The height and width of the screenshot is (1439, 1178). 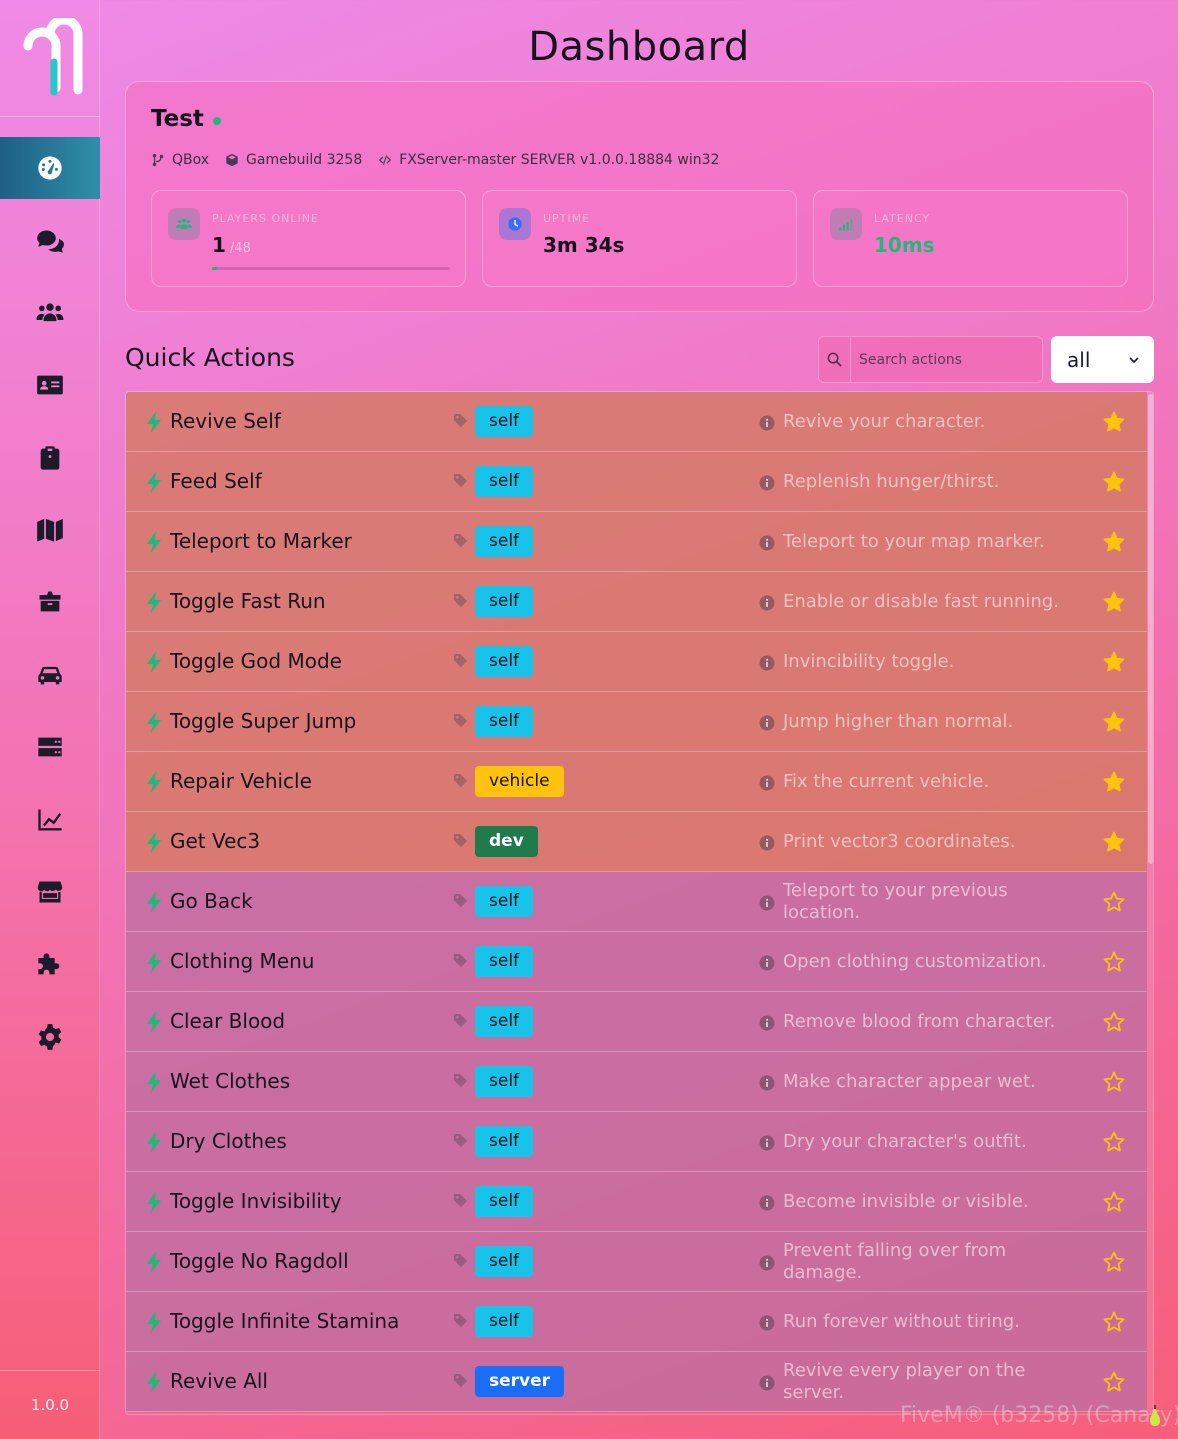 I want to click on clock-icon, so click(x=515, y=224).